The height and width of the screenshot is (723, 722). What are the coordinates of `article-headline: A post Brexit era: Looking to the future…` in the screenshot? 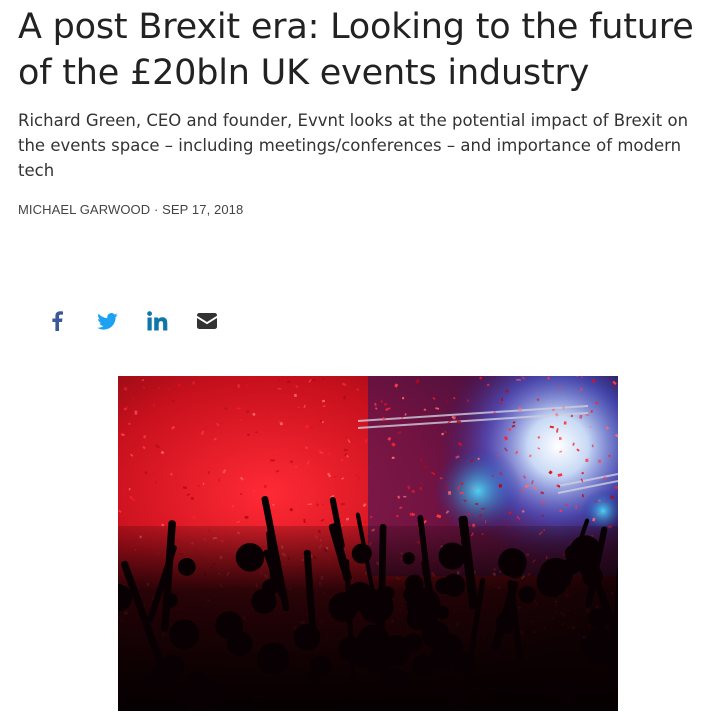 It's located at (356, 50).